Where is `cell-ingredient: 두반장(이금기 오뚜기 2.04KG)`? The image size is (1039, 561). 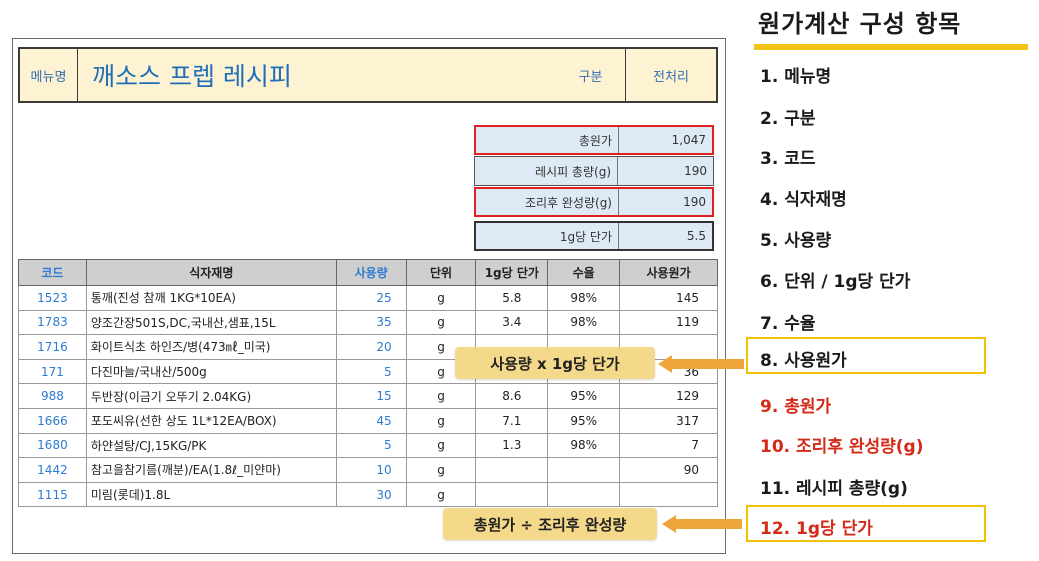
cell-ingredient: 두반장(이금기 오뚜기 2.04KG) is located at coordinates (211, 396).